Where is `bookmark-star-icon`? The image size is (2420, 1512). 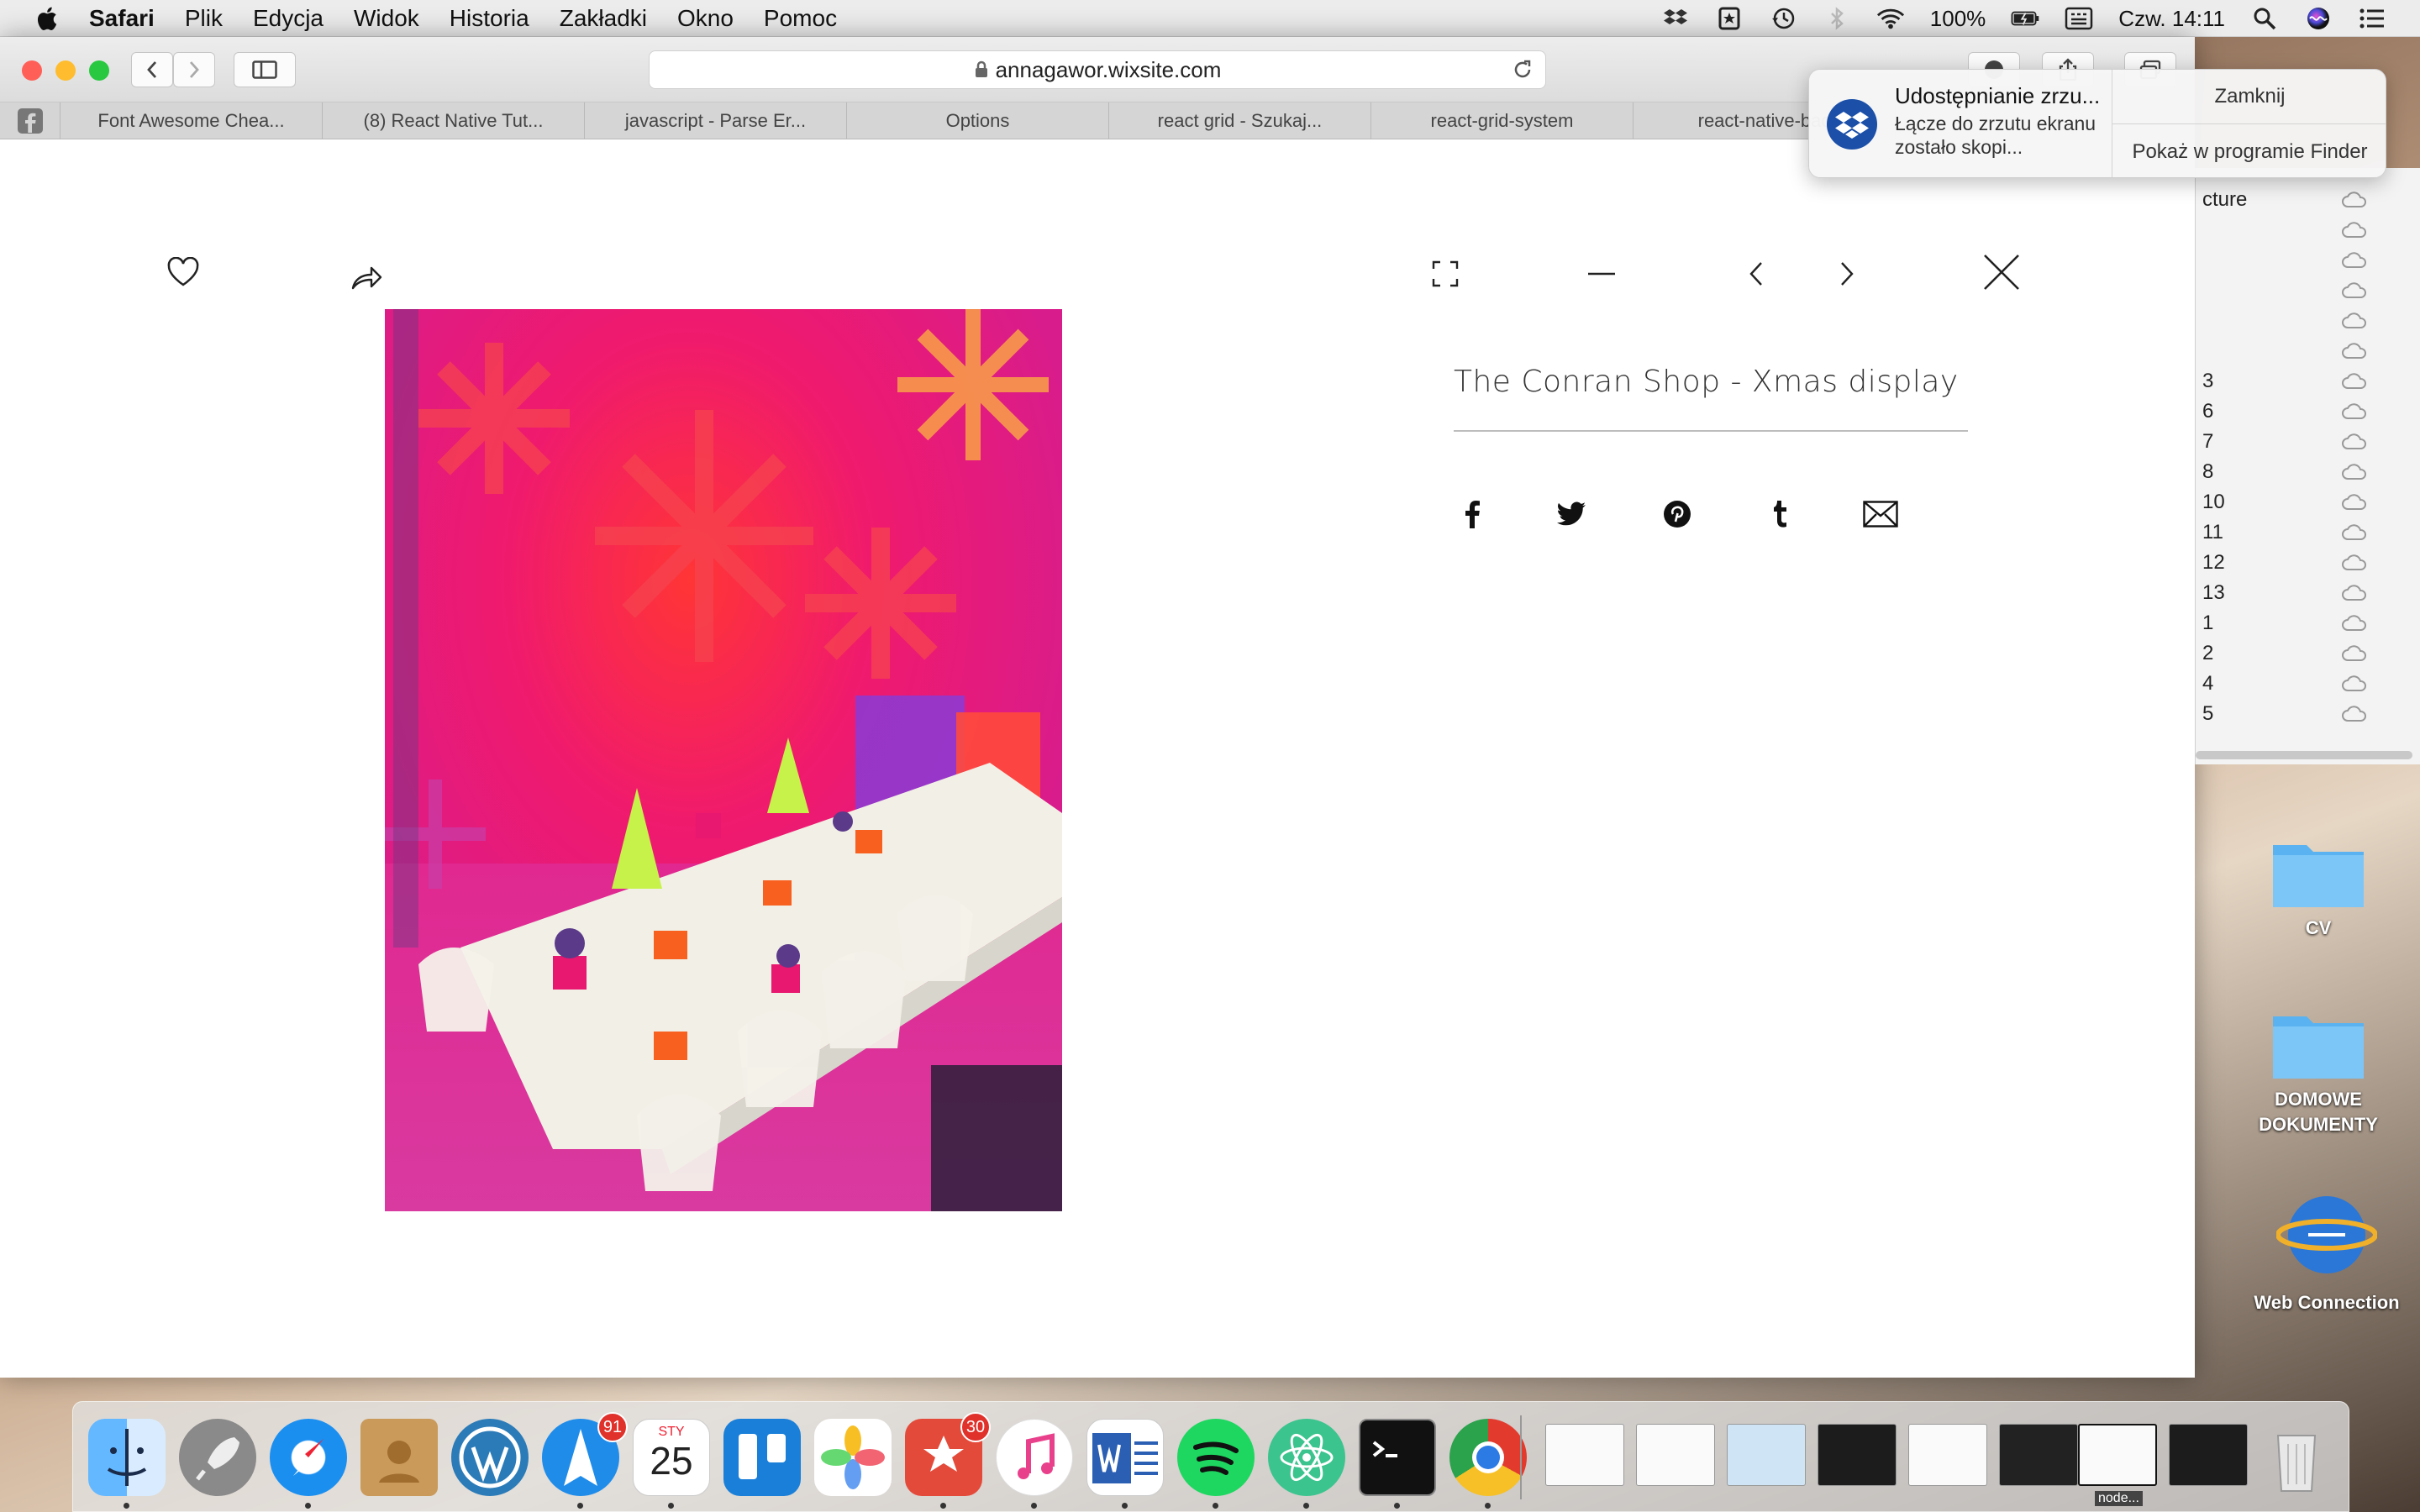
bookmark-star-icon is located at coordinates (1730, 18).